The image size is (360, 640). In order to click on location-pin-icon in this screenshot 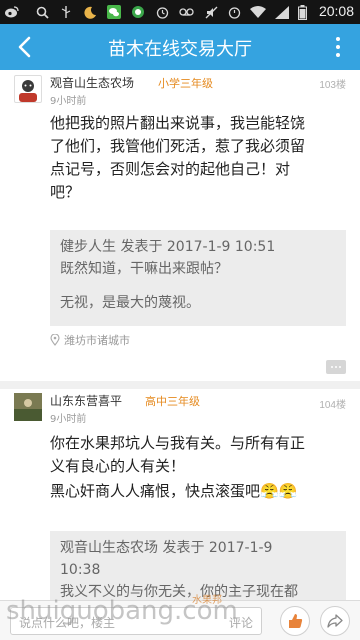, I will do `click(55, 340)`.